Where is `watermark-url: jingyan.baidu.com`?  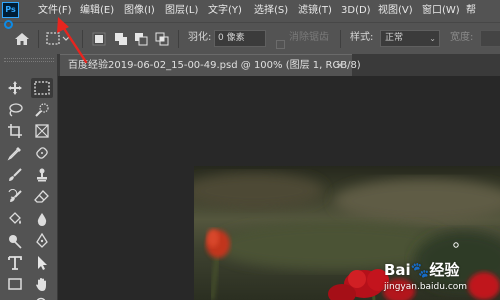
watermark-url: jingyan.baidu.com is located at coordinates (426, 287).